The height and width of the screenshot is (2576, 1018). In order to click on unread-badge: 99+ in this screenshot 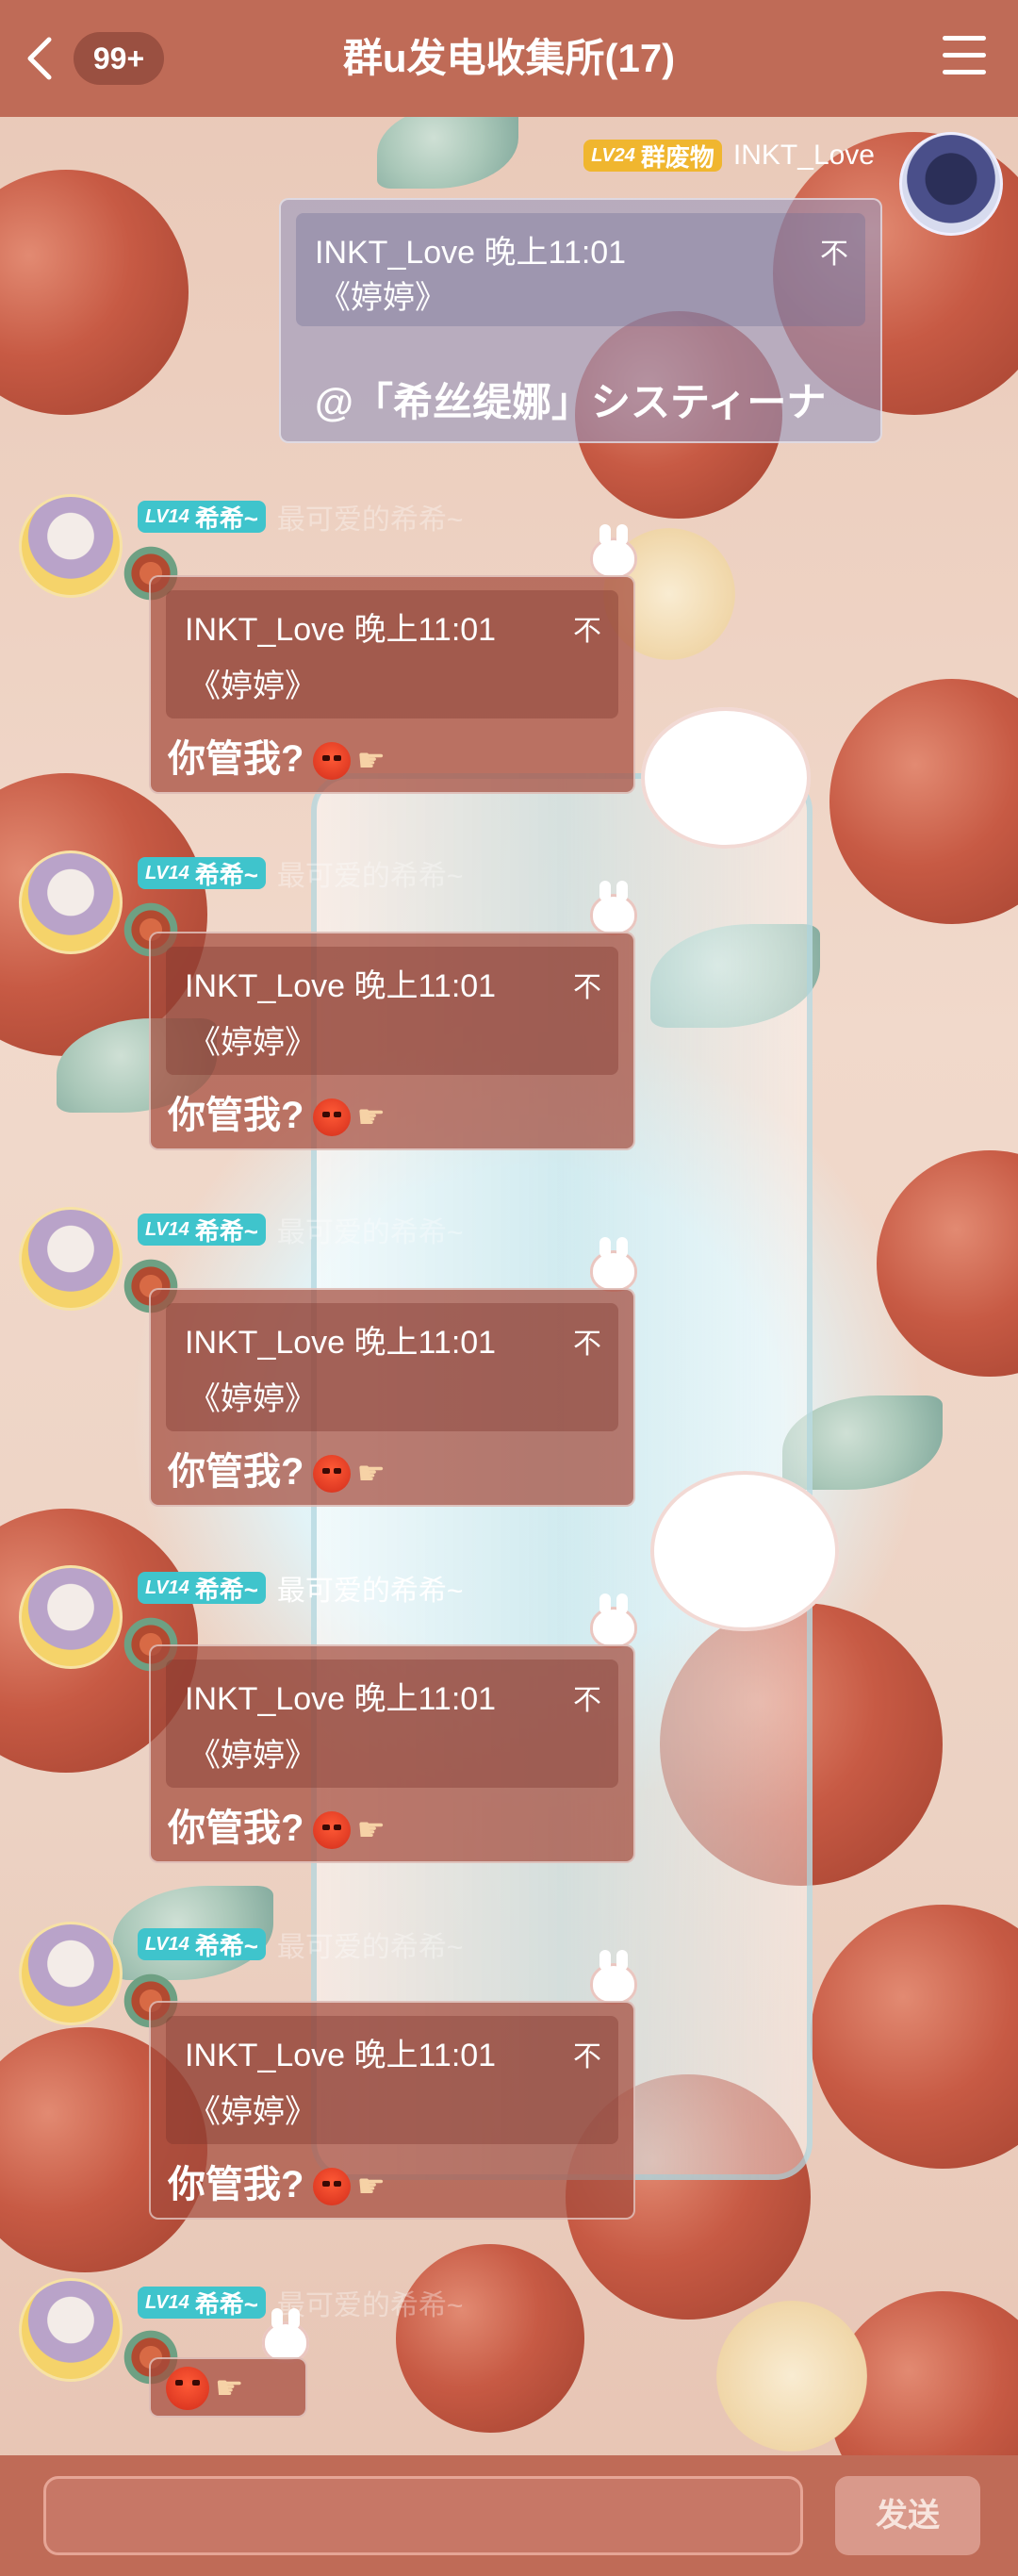, I will do `click(119, 58)`.